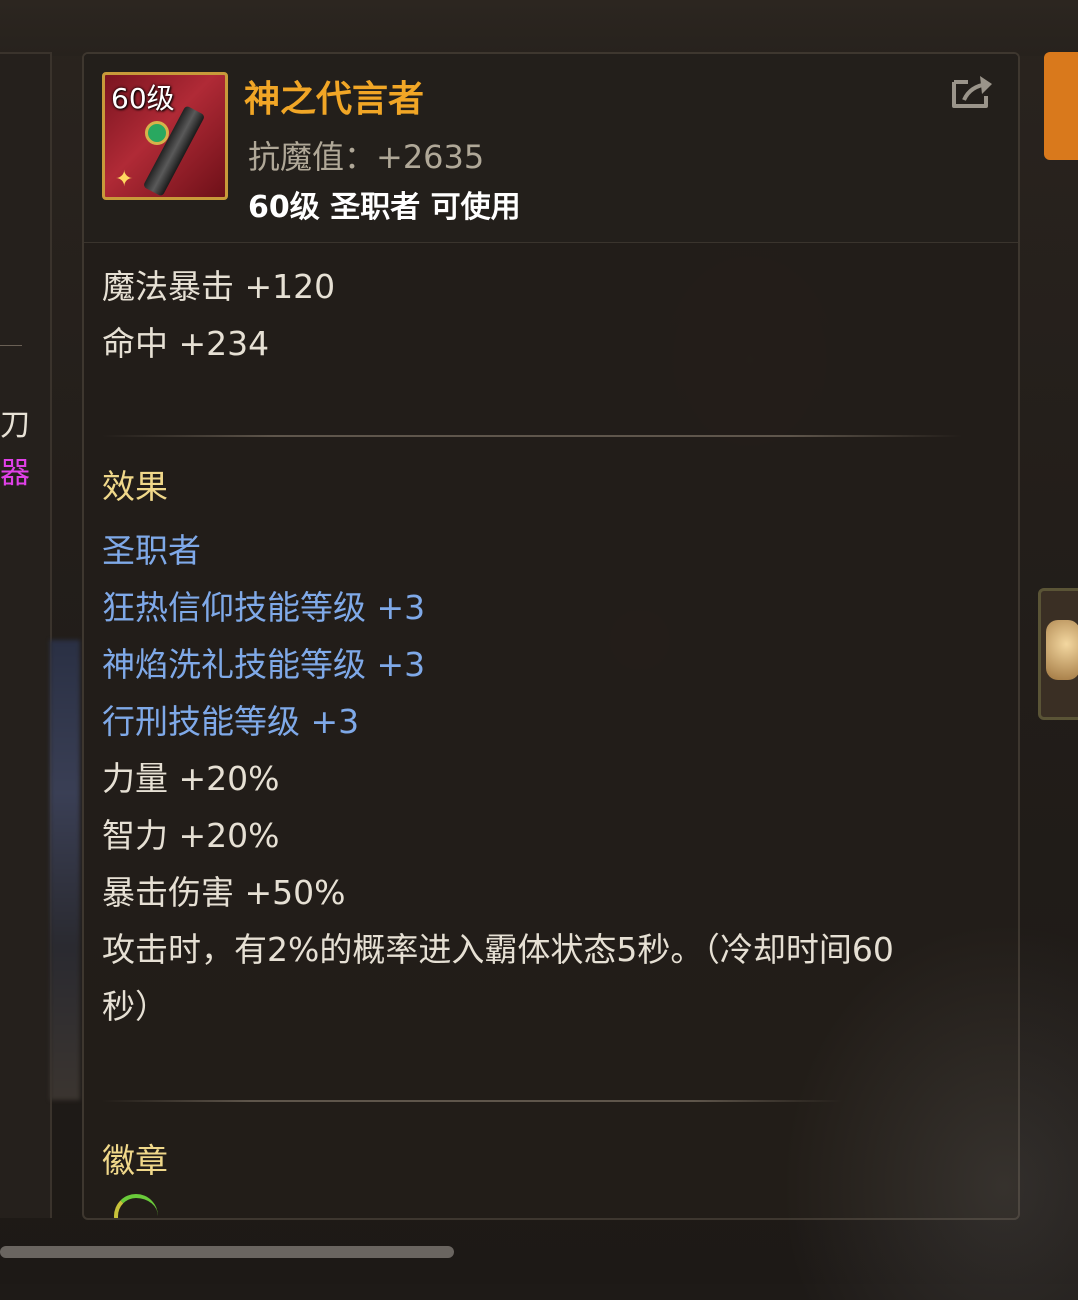  I want to click on emblem-slot-icon, so click(136, 1206).